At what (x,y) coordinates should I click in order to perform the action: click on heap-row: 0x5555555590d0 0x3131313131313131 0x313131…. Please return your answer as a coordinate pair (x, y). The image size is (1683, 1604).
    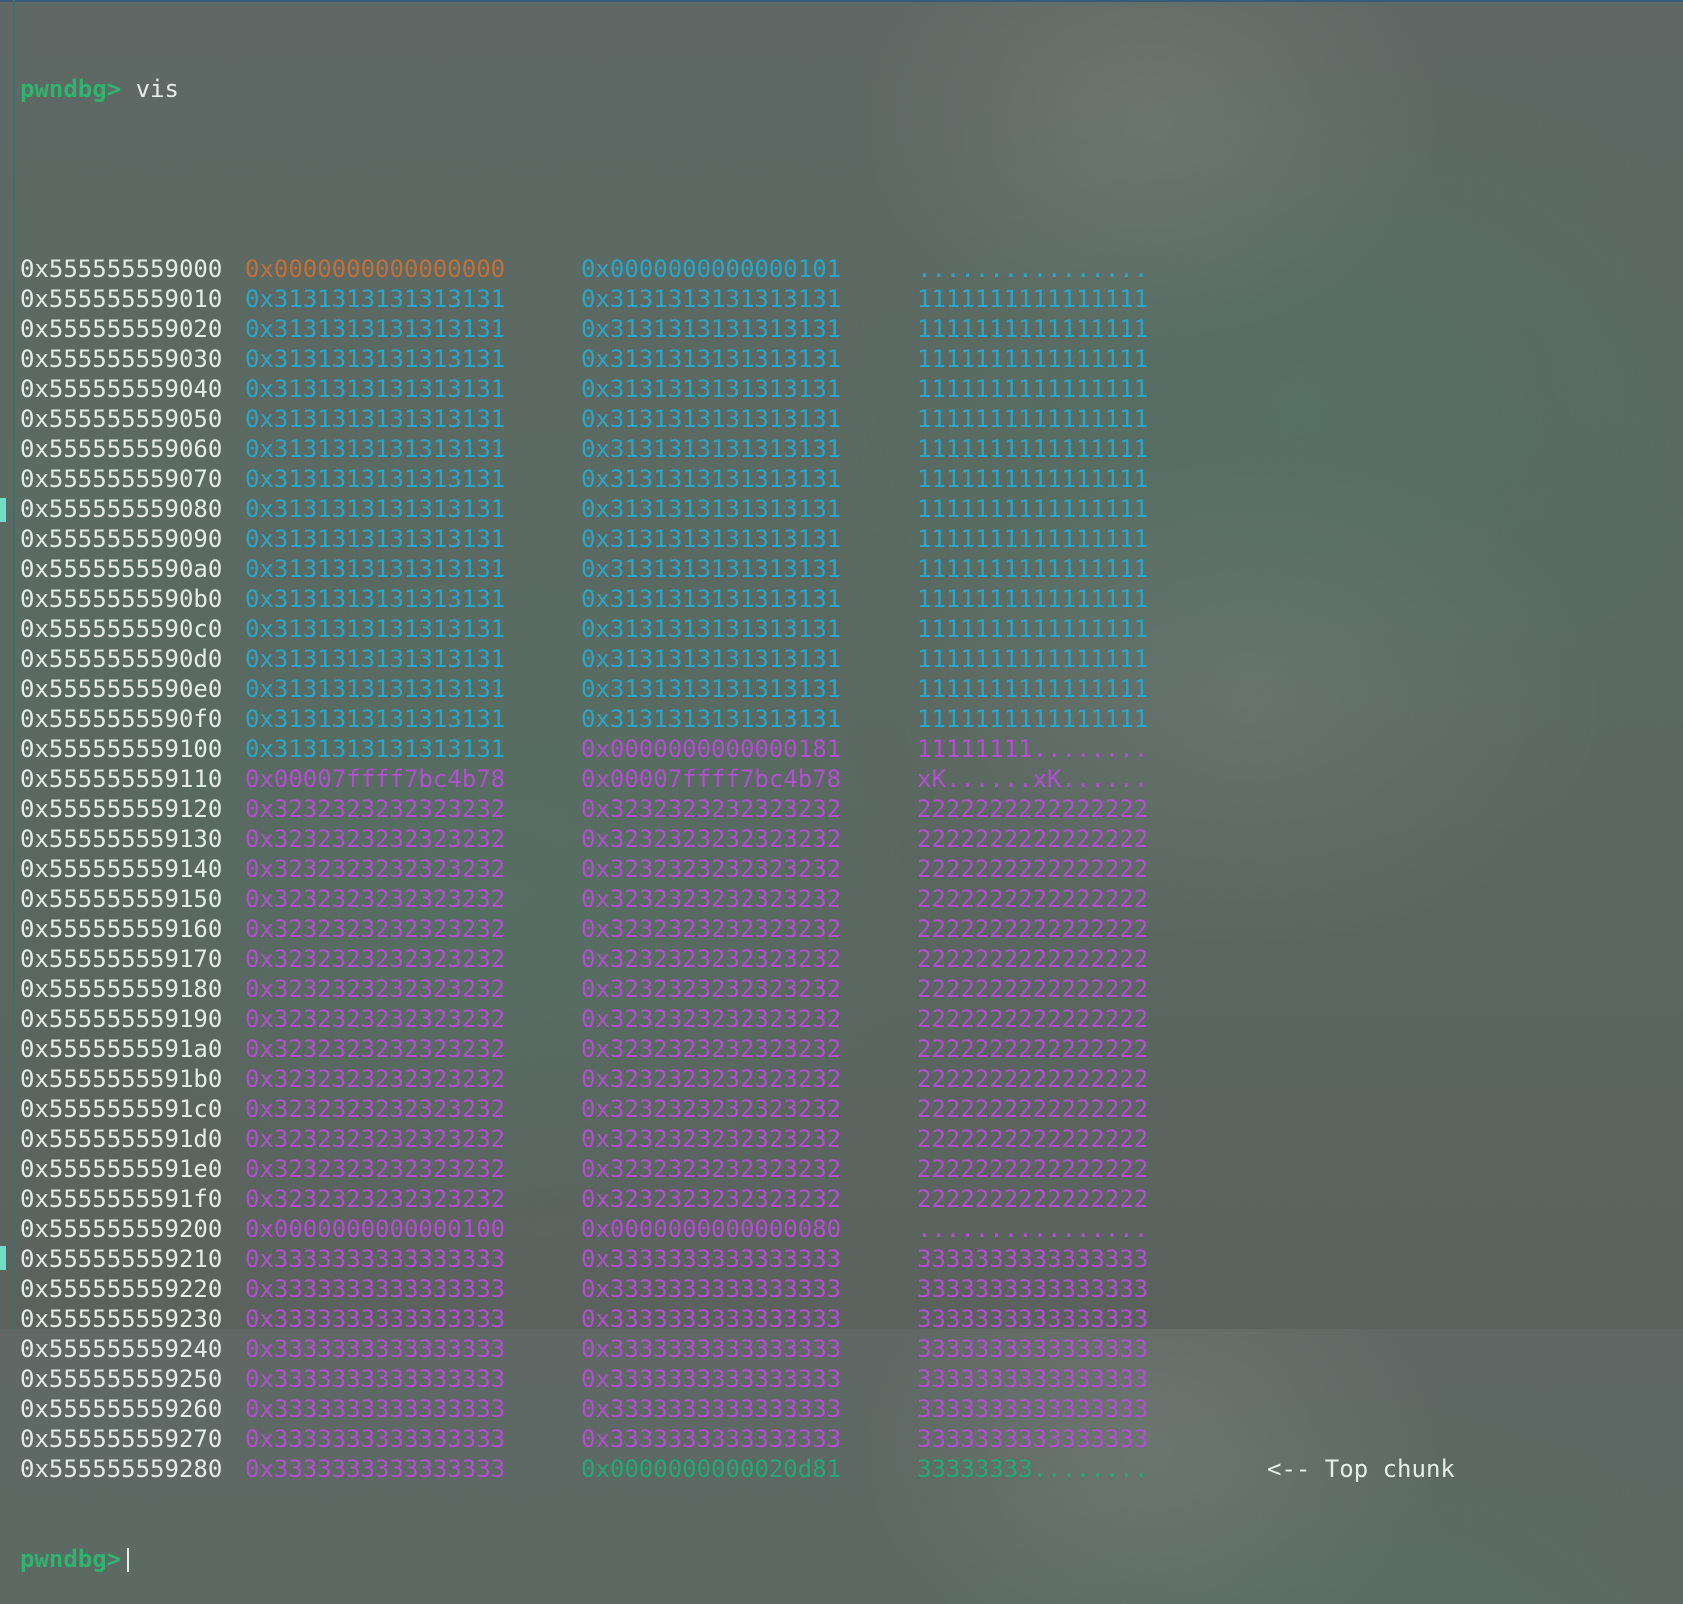
    Looking at the image, I should click on (584, 659).